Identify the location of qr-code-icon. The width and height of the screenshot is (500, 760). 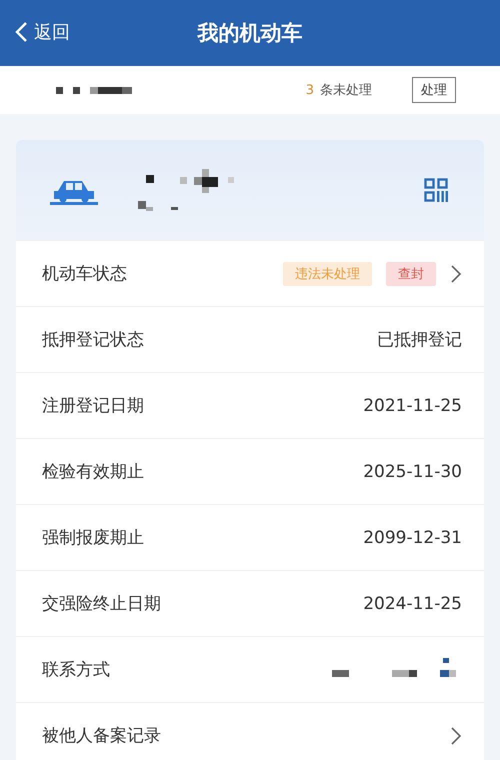
(436, 190).